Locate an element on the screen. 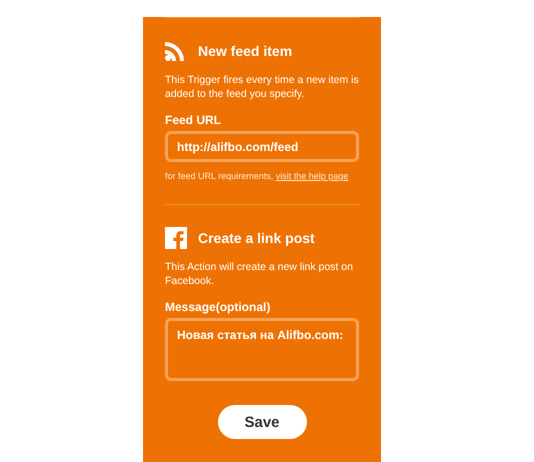 Image resolution: width=534 pixels, height=462 pixels. section-title: Create a link post is located at coordinates (256, 238).